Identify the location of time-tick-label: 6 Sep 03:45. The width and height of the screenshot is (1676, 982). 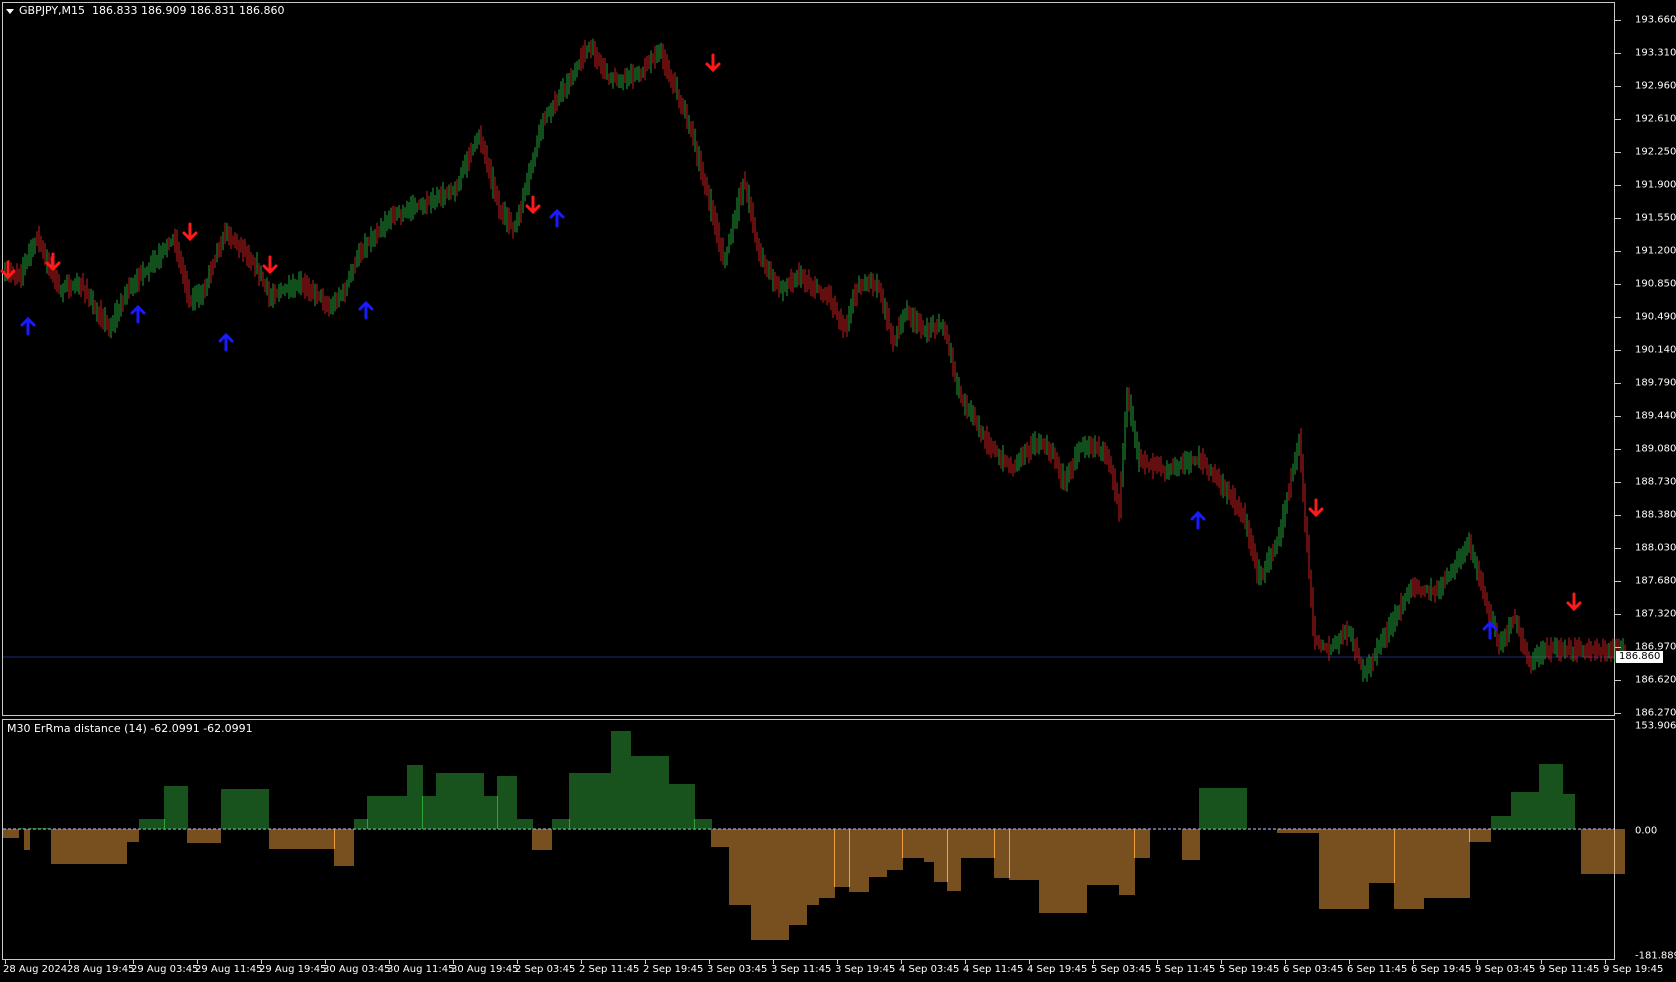
(1313, 969).